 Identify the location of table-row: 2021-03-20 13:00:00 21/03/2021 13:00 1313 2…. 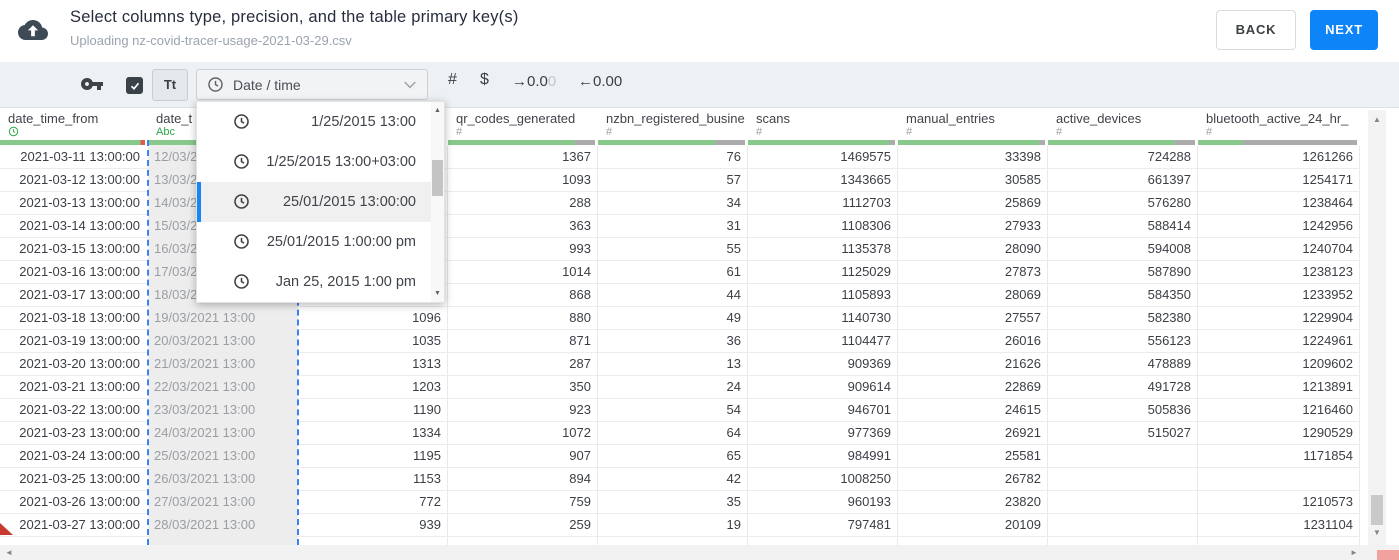
(680, 364).